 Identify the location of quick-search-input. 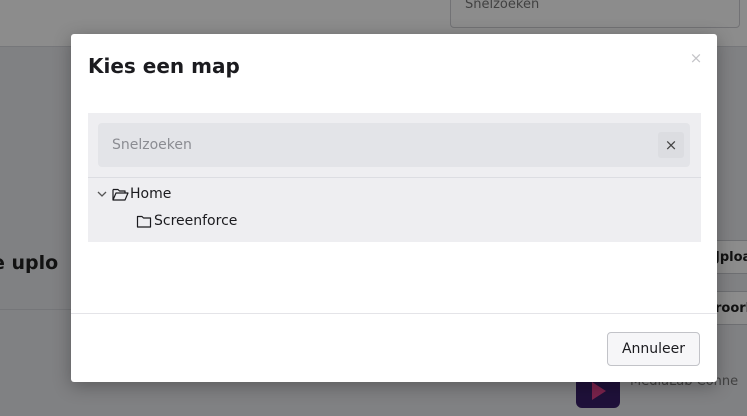
(372, 145).